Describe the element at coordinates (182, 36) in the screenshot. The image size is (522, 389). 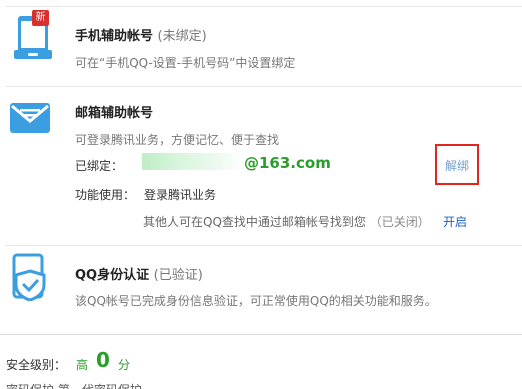
I see `phone-assist-status: (未绑定)` at that location.